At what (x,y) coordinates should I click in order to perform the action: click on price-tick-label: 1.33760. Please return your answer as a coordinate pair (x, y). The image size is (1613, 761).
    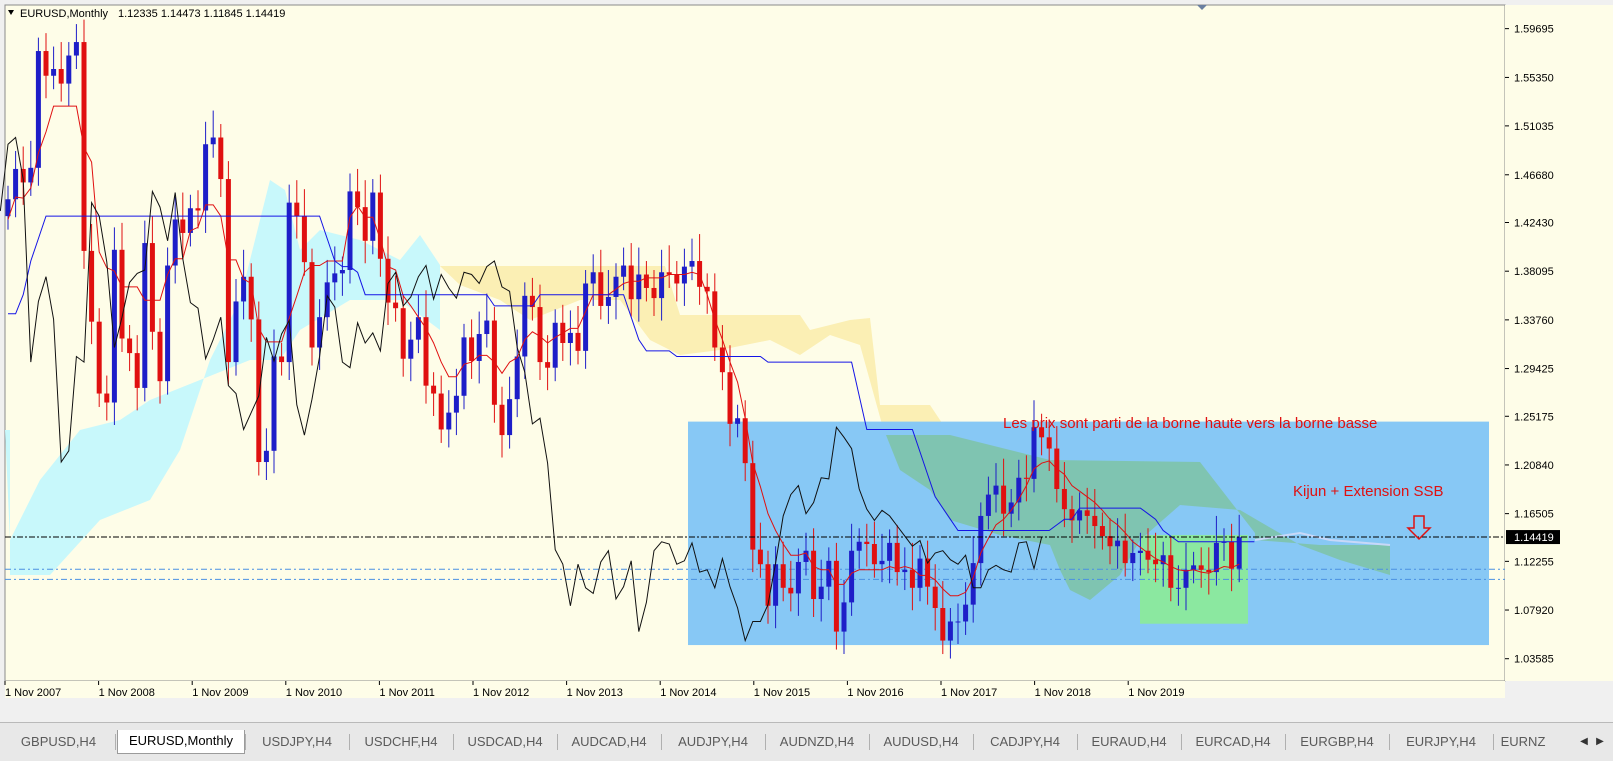
    Looking at the image, I should click on (1534, 321).